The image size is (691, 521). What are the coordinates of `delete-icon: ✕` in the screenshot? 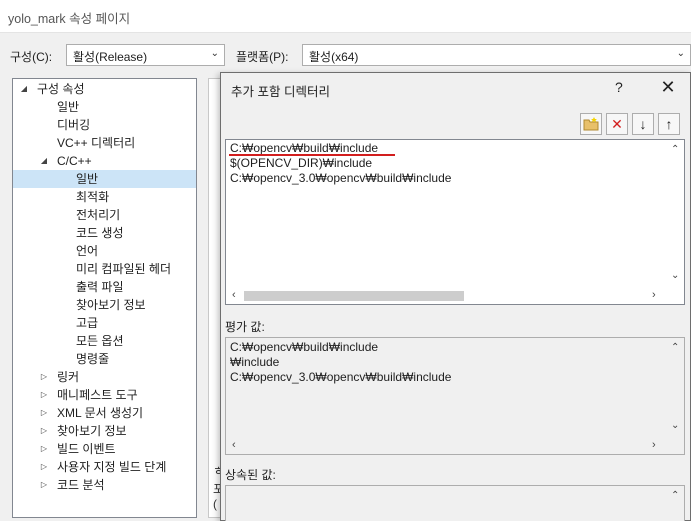 It's located at (617, 124).